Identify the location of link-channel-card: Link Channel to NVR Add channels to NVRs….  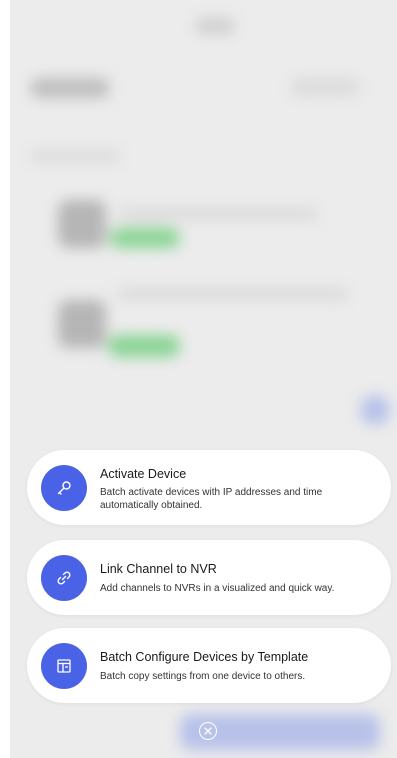
(209, 577).